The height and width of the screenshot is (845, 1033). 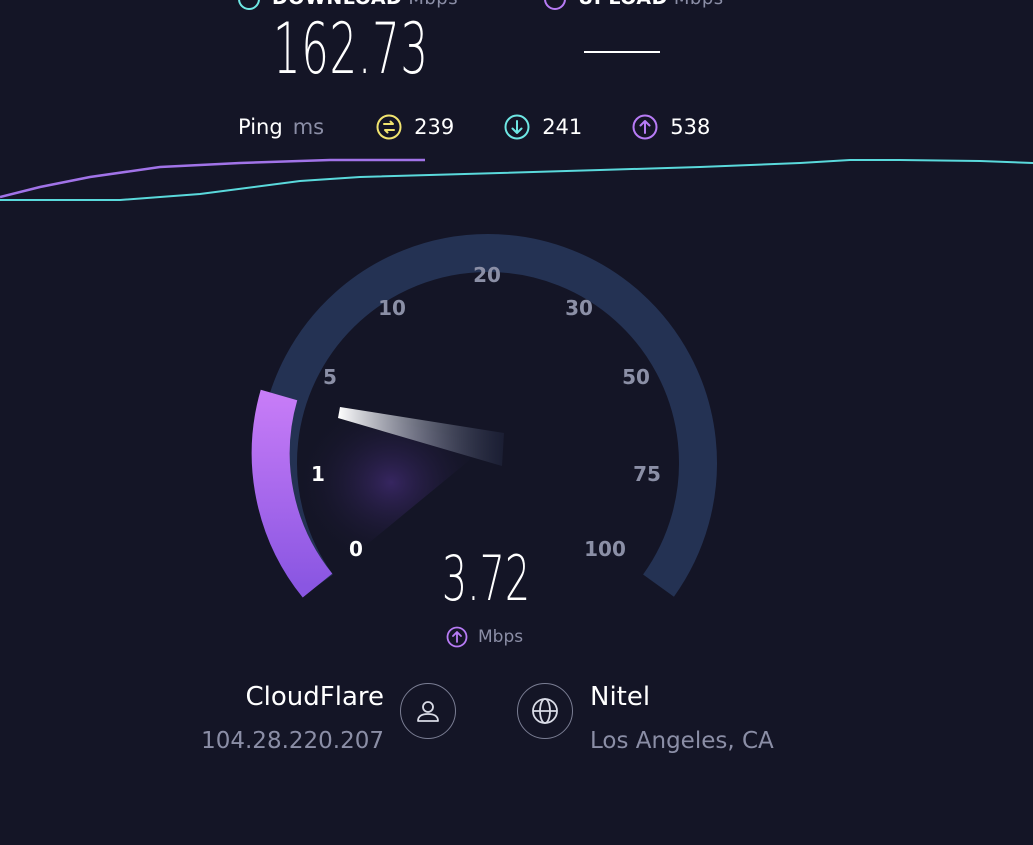 What do you see at coordinates (330, 377) in the screenshot?
I see `gauge-label-5: 5` at bounding box center [330, 377].